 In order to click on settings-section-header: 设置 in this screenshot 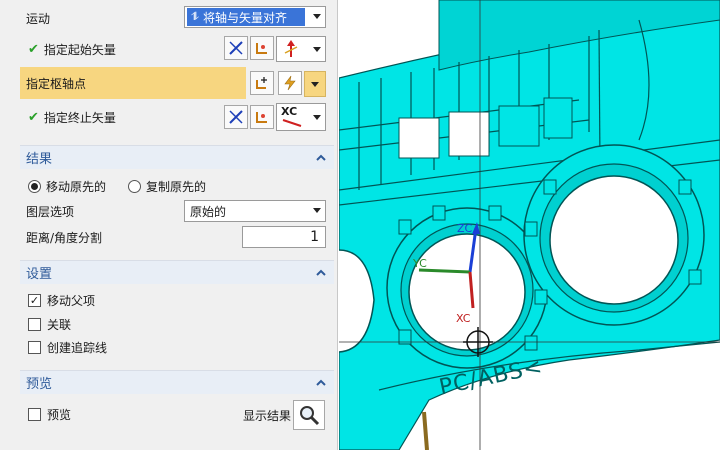, I will do `click(177, 272)`.